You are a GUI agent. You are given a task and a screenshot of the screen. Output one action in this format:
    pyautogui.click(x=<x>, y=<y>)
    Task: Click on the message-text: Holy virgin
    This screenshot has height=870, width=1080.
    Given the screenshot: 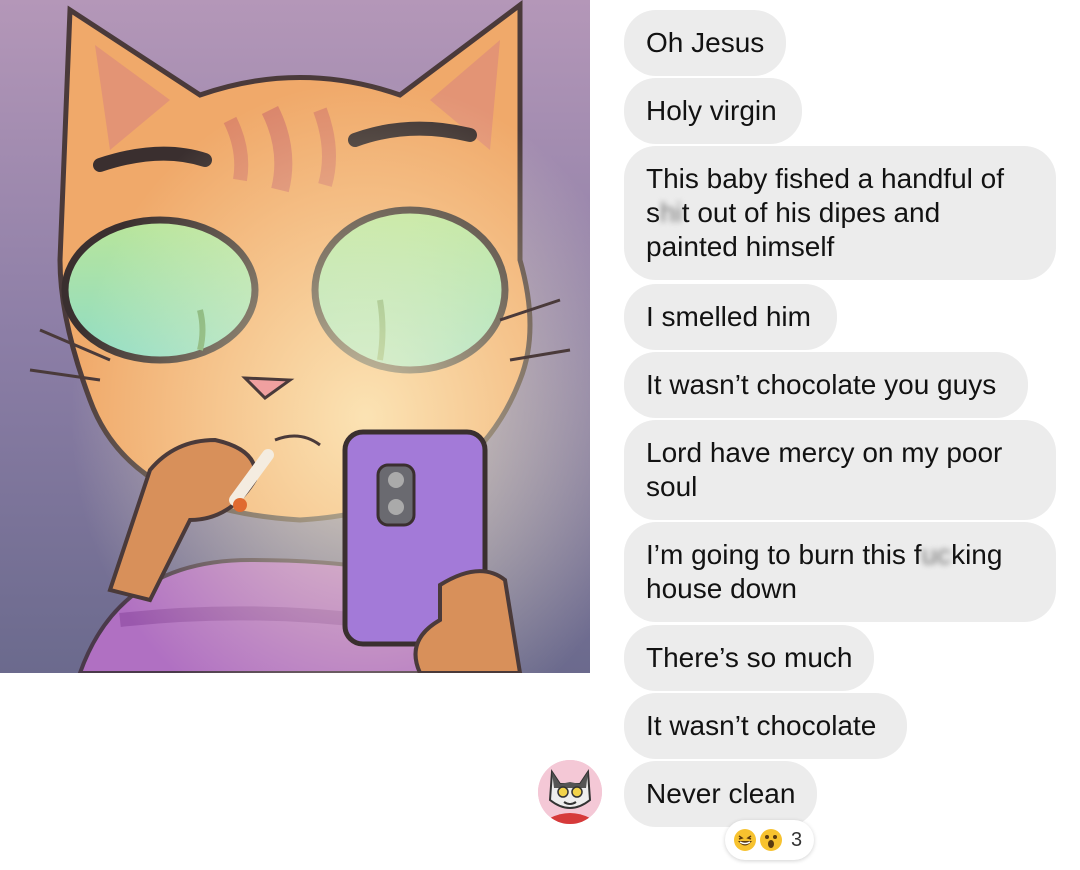 What is the action you would take?
    pyautogui.click(x=711, y=110)
    